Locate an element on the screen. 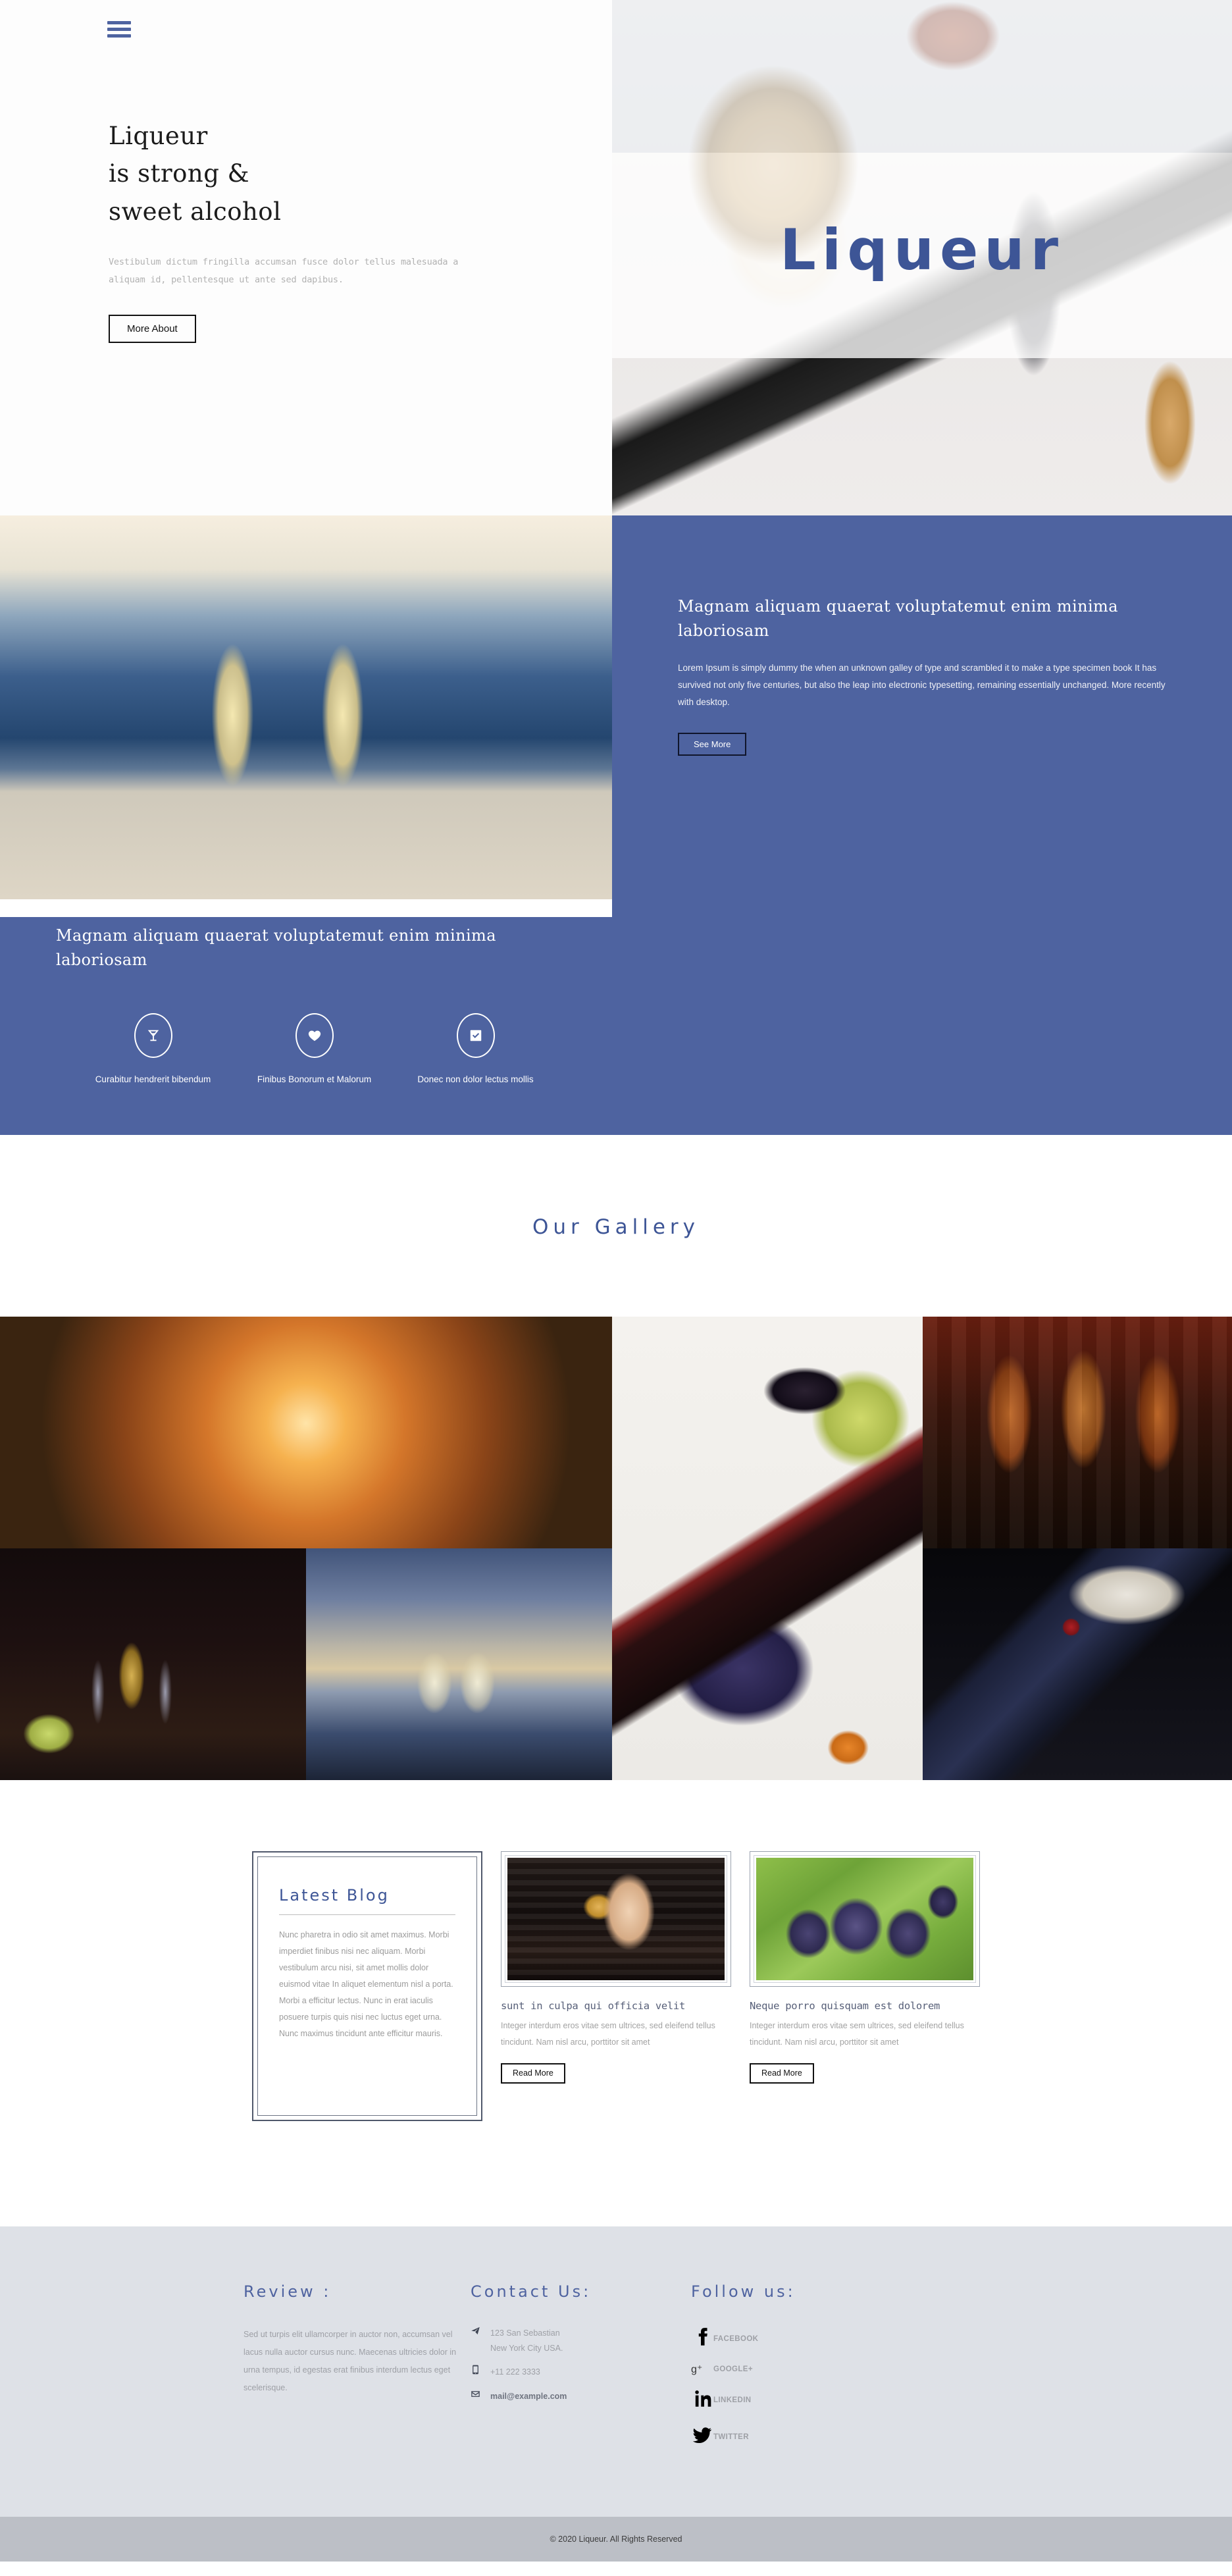 The height and width of the screenshot is (2576, 1232). hero-image-panel: Liqueur is located at coordinates (922, 257).